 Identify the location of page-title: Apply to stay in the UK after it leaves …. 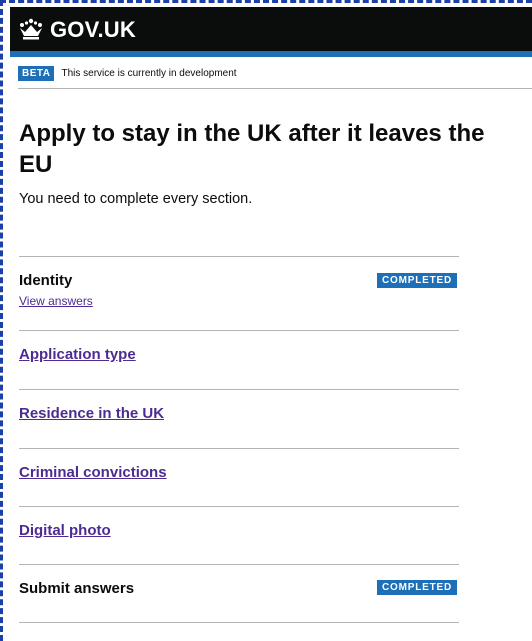
(252, 149).